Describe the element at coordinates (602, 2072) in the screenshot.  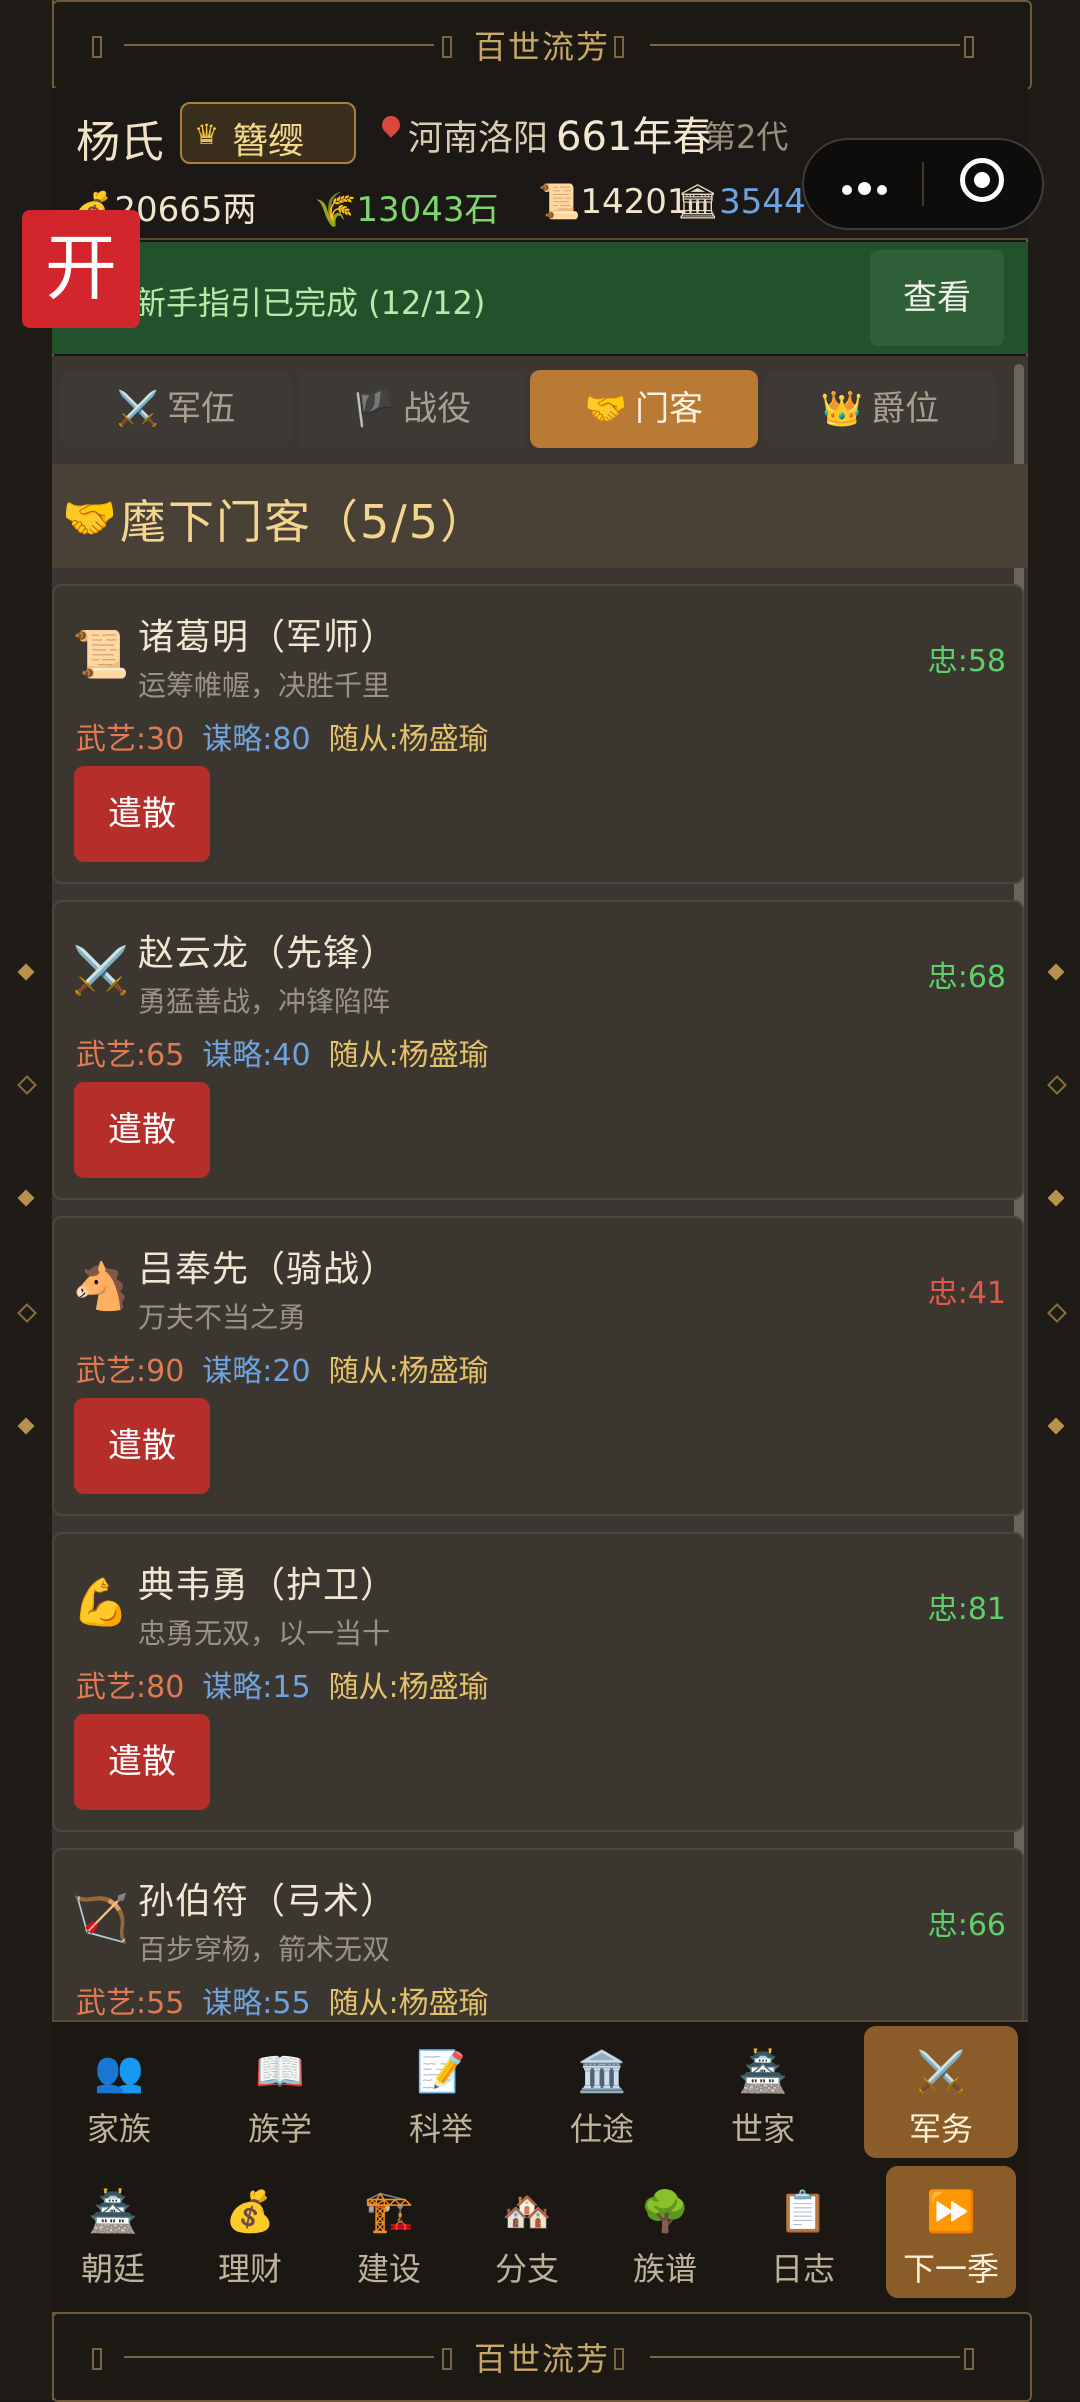
I see `classical-building-icon: 🏛️` at that location.